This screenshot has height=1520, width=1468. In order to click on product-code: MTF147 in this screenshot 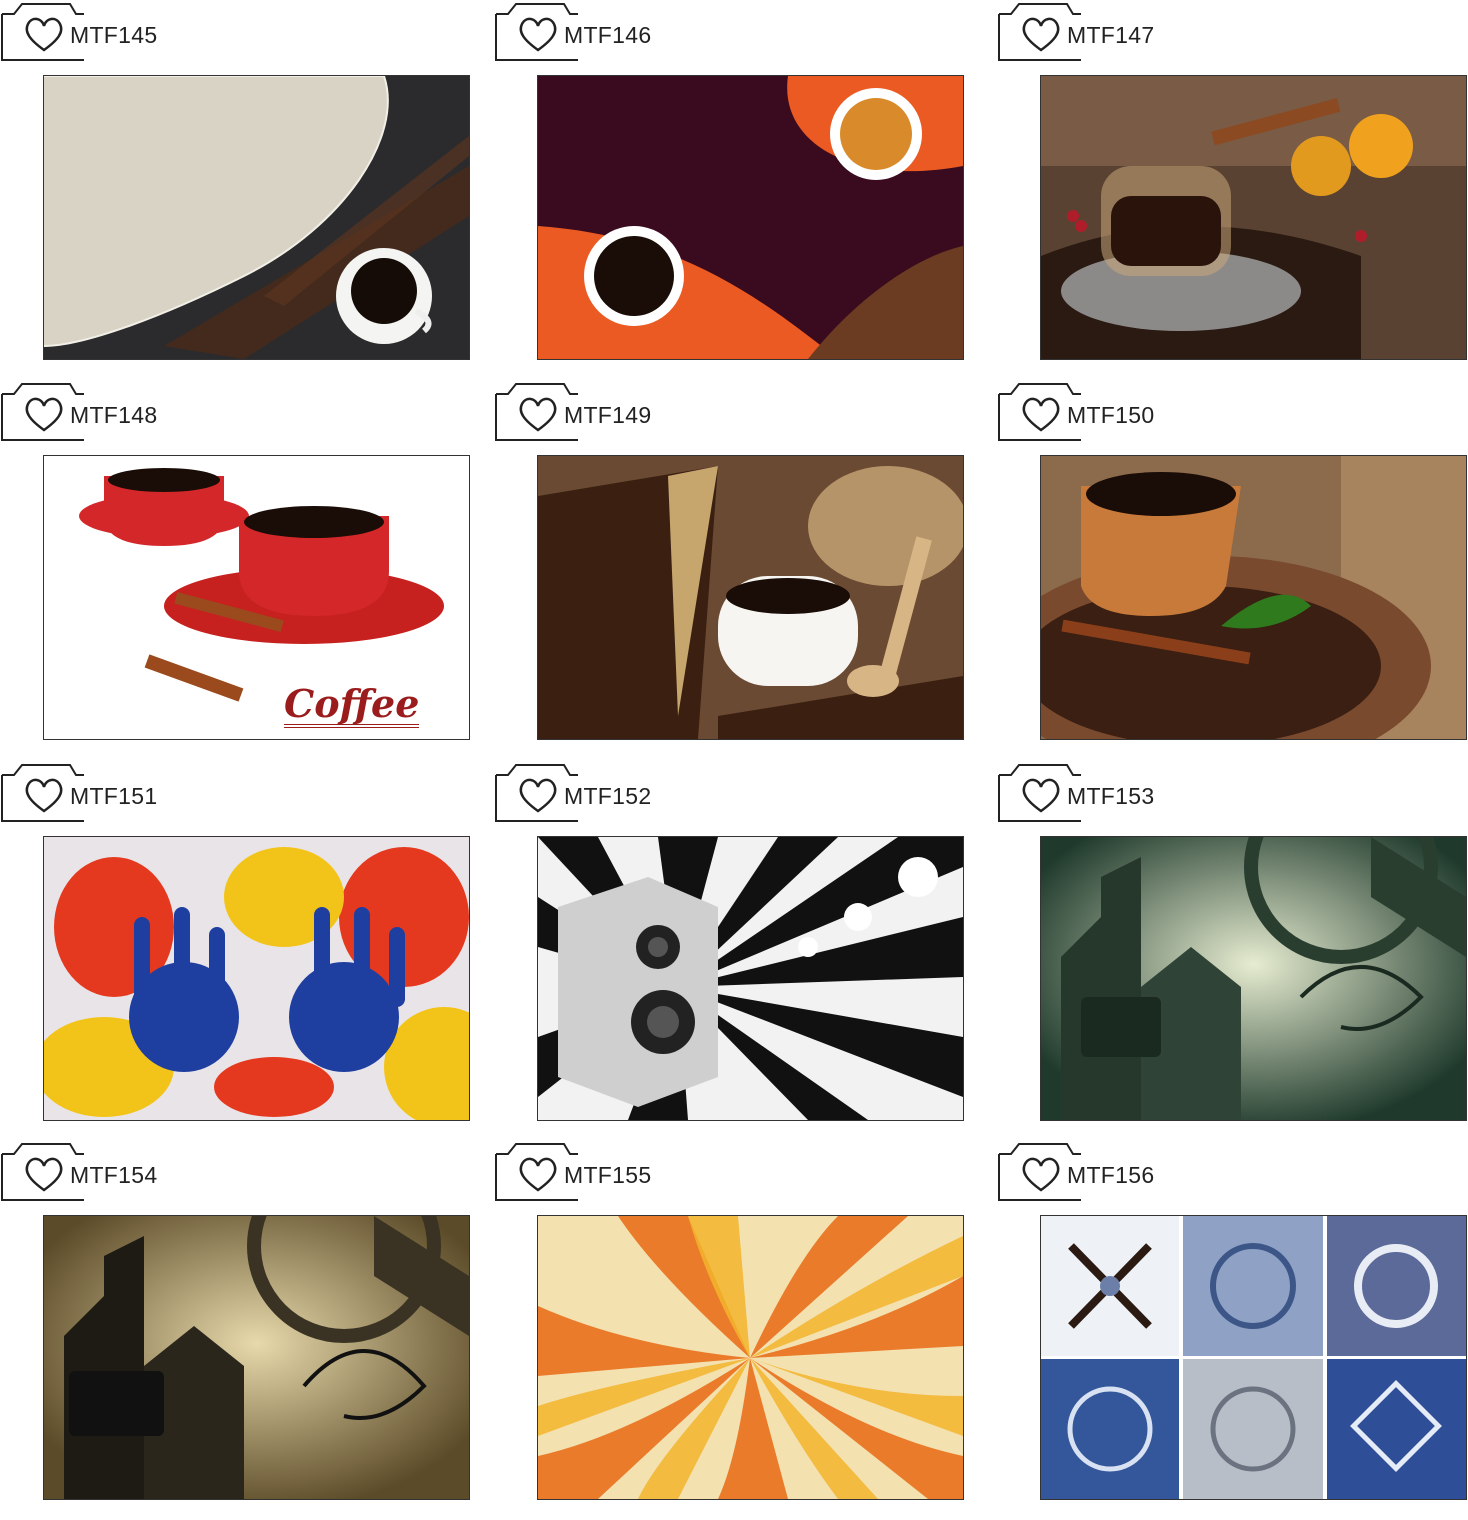, I will do `click(1111, 35)`.